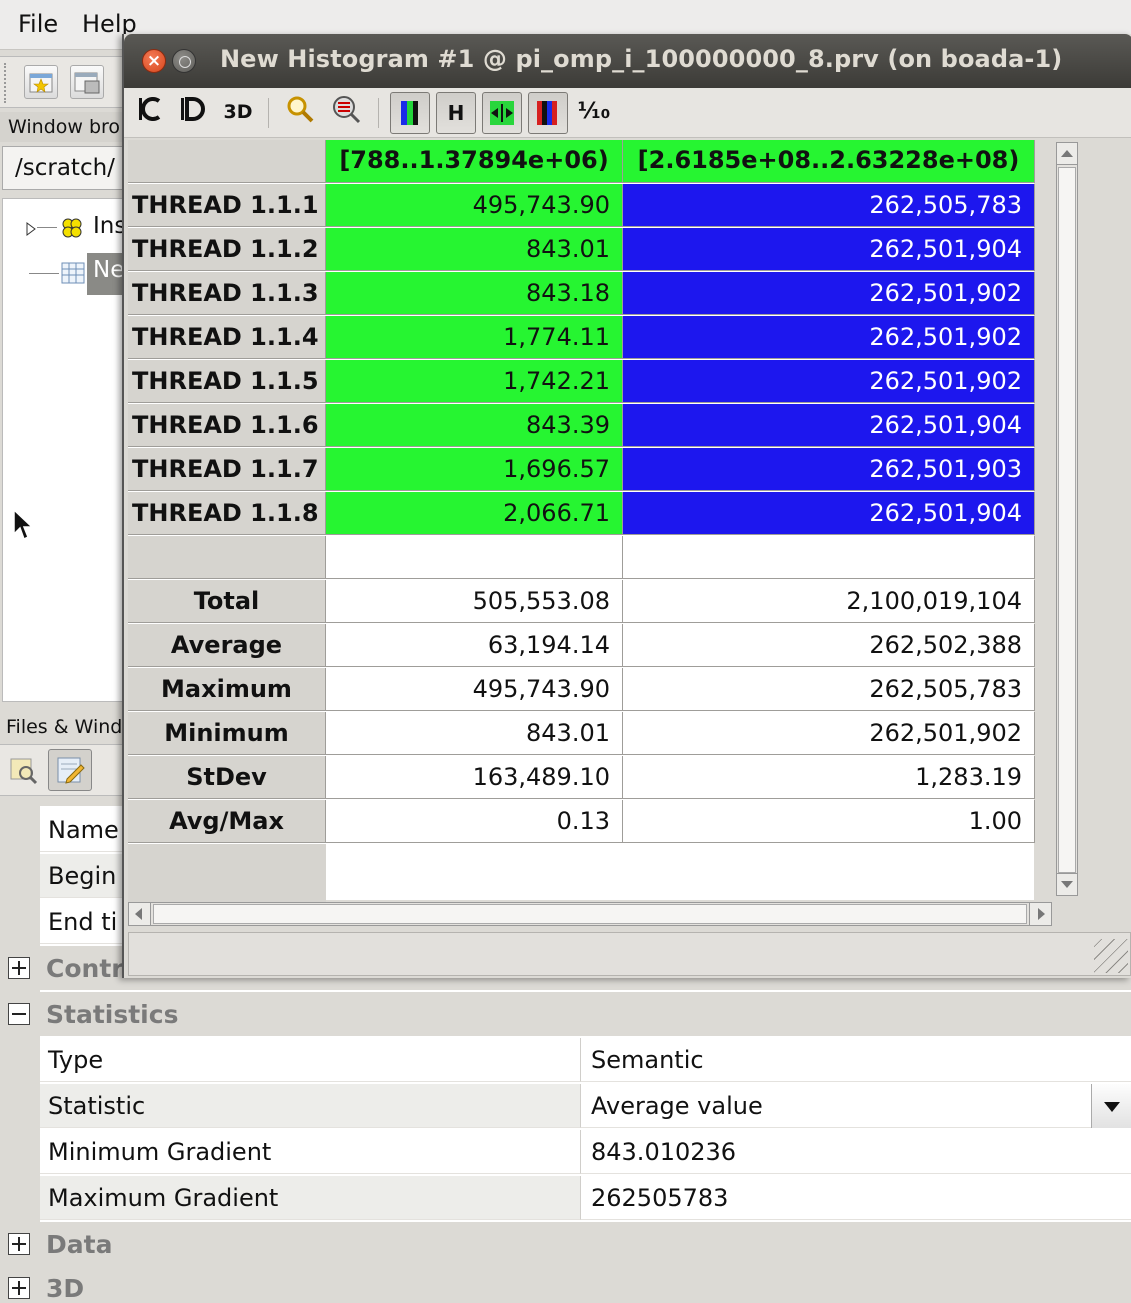  What do you see at coordinates (227, 821) in the screenshot?
I see `stat-row-header: Avg/Max` at bounding box center [227, 821].